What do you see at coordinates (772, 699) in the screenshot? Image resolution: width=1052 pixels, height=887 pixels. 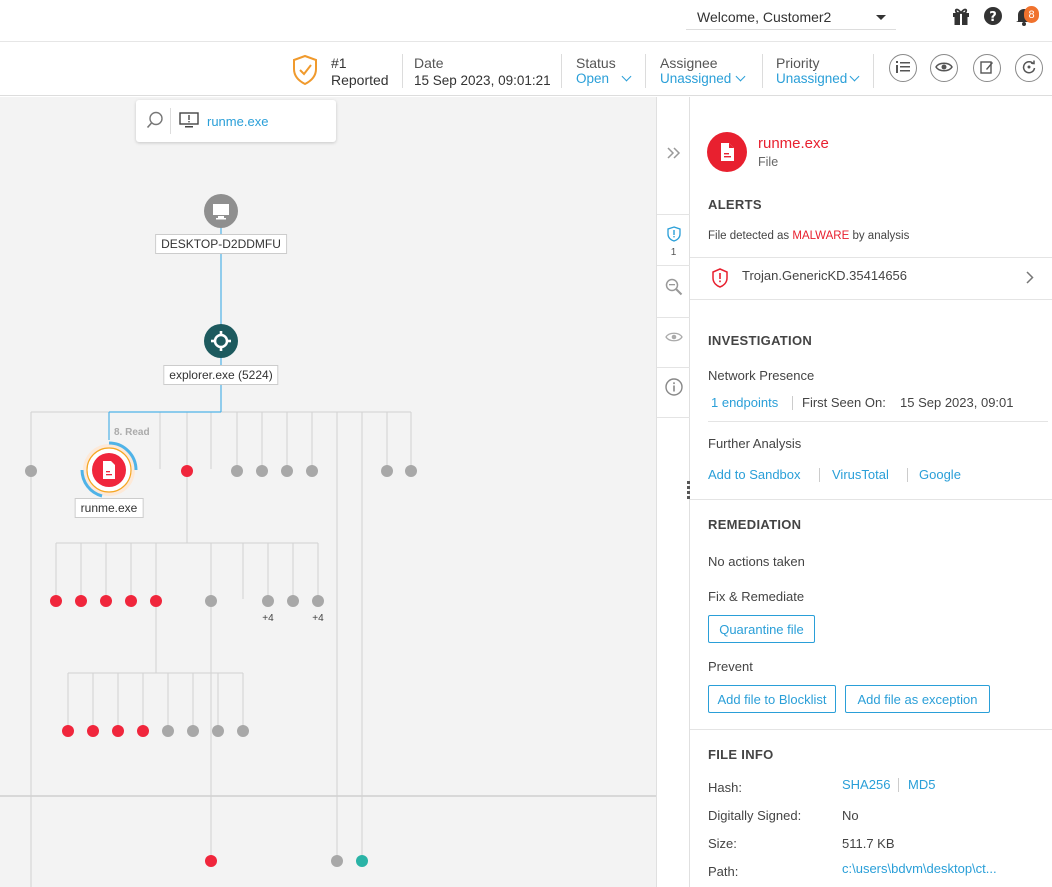 I see `add-to-blocklist-button: Add file to Blocklist` at bounding box center [772, 699].